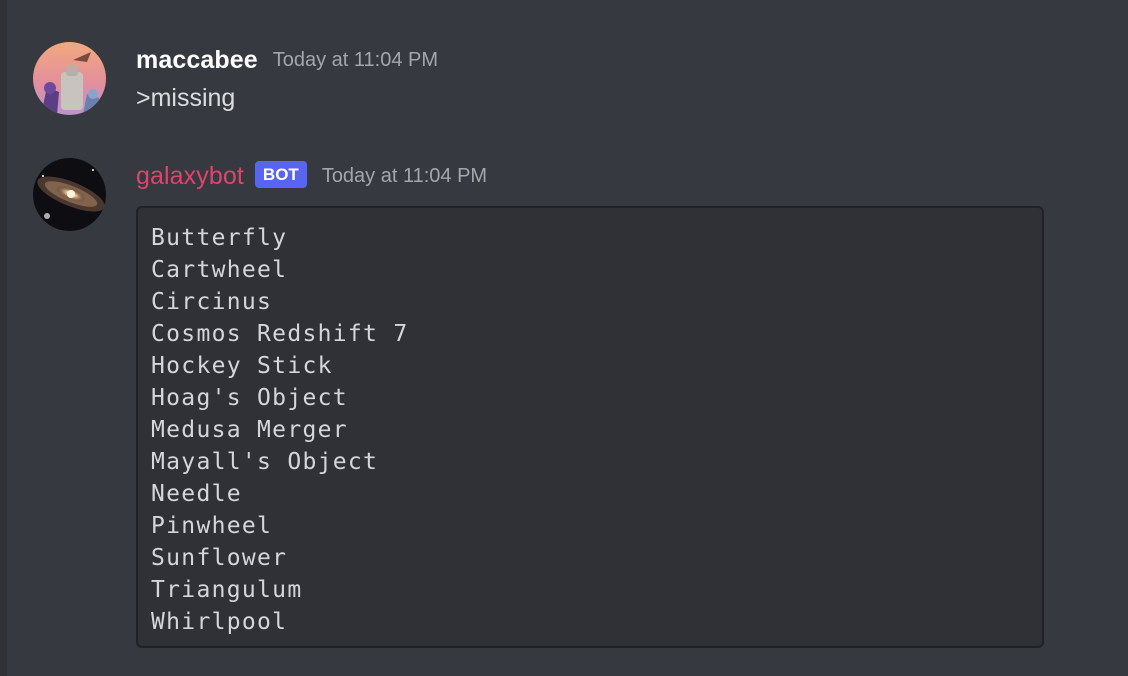  What do you see at coordinates (265, 462) in the screenshot?
I see `code-line: Mayall's Object` at bounding box center [265, 462].